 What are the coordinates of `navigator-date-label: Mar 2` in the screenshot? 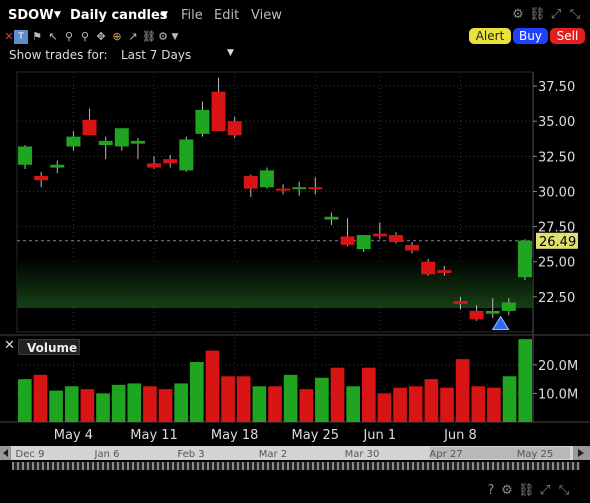 It's located at (273, 454).